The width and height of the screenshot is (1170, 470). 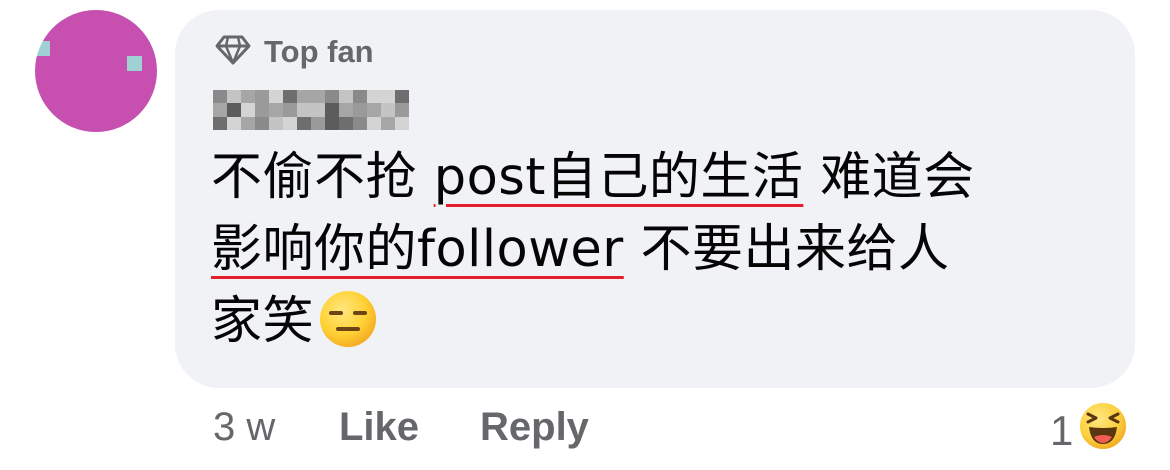 What do you see at coordinates (786, 249) in the screenshot?
I see `comment-line2-end: 不要出来给人` at bounding box center [786, 249].